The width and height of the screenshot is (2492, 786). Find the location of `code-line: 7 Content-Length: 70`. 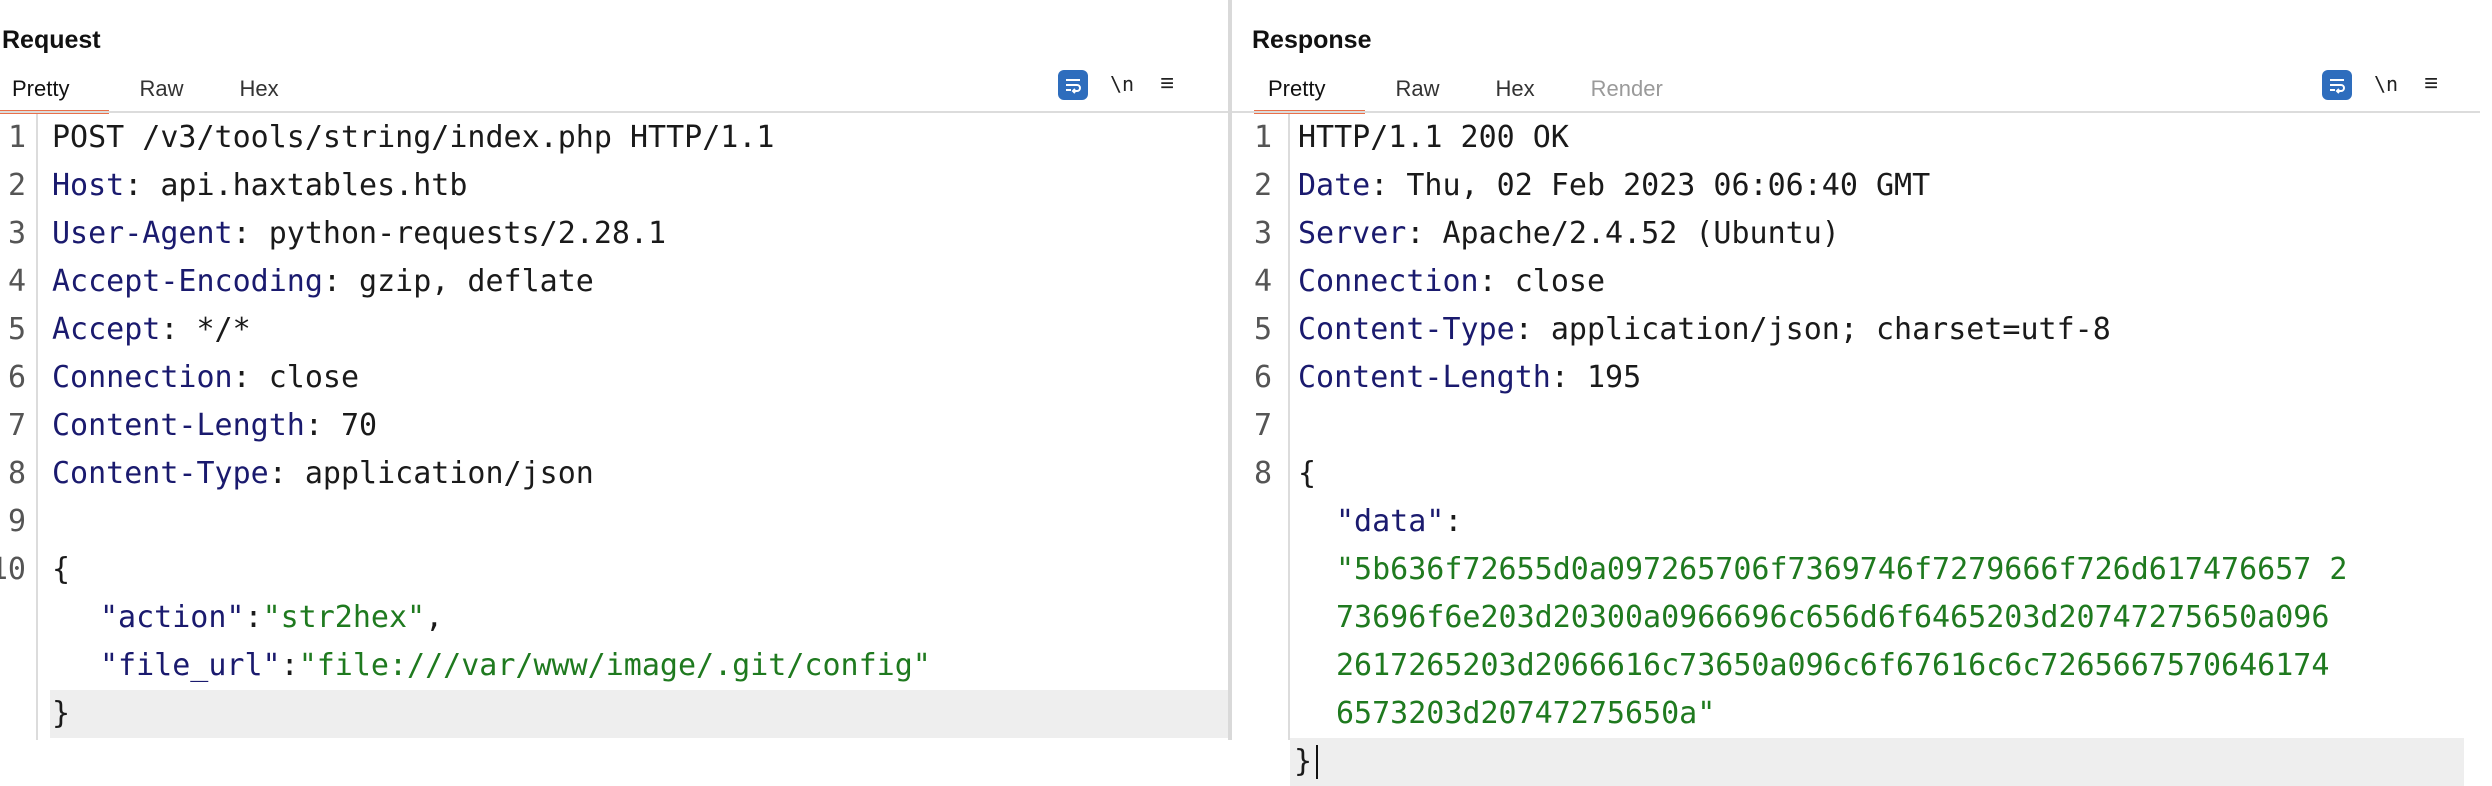

code-line: 7 Content-Length: 70 is located at coordinates (614, 426).